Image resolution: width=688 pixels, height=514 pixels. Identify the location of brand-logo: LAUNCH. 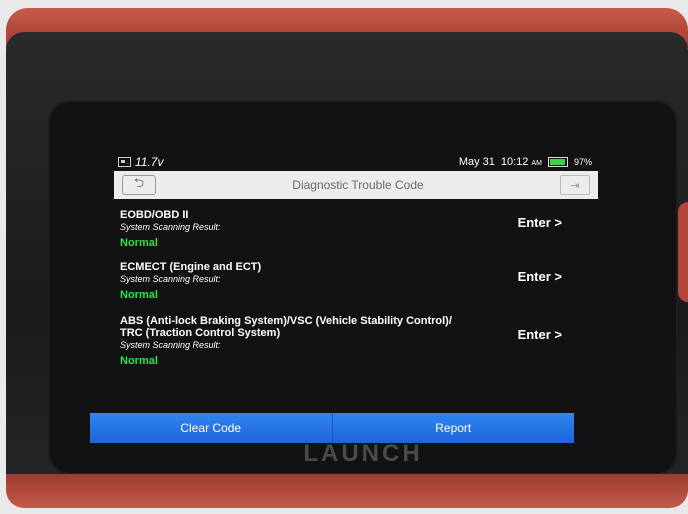
(363, 453).